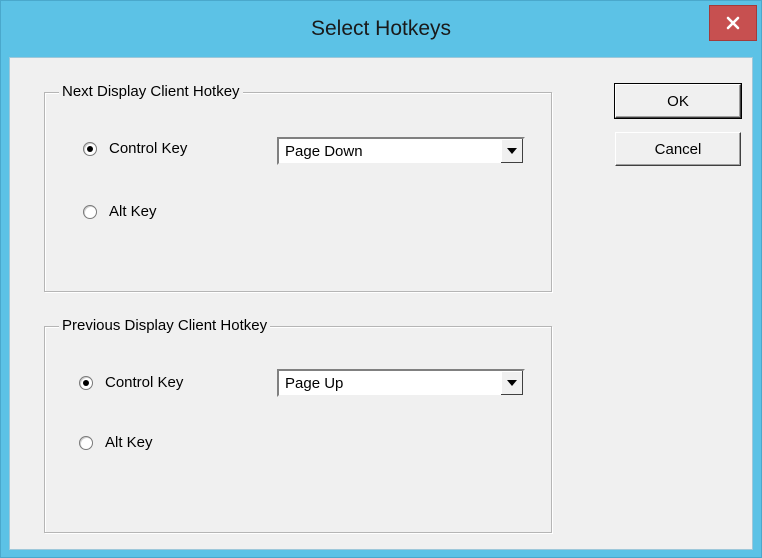 The height and width of the screenshot is (558, 762). I want to click on ok-button: OK, so click(678, 101).